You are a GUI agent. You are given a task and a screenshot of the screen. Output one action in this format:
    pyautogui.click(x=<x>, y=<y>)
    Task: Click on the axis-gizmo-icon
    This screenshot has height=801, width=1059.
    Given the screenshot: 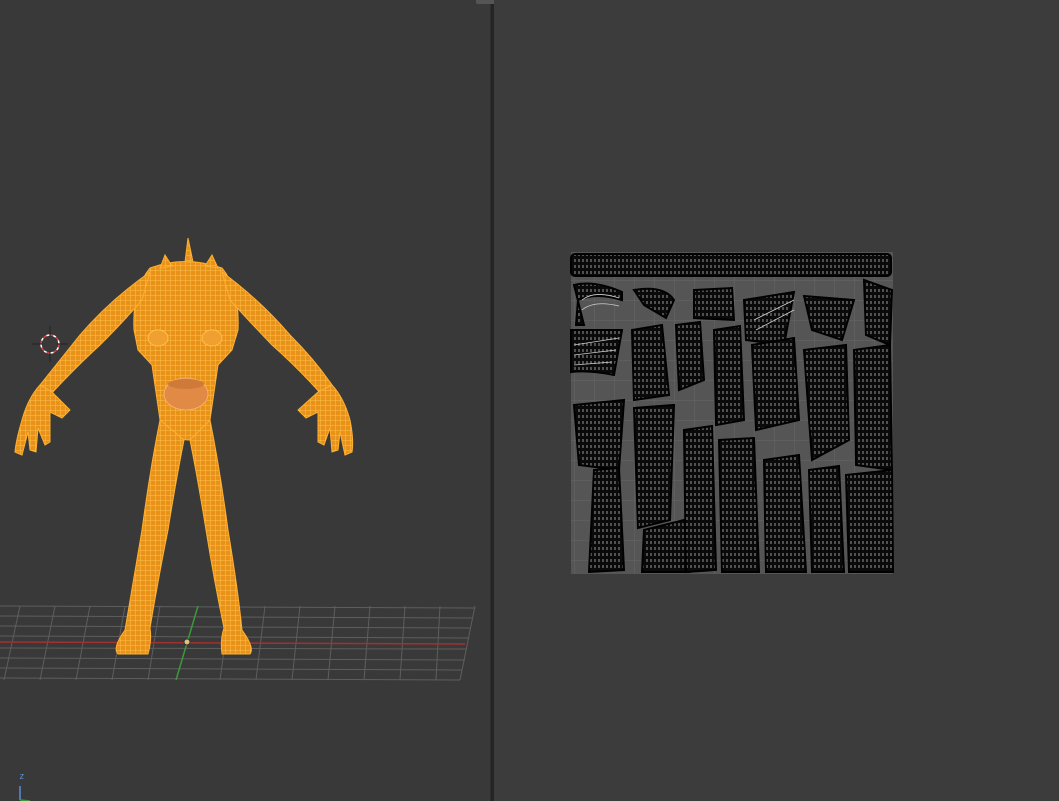 What is the action you would take?
    pyautogui.click(x=25, y=793)
    